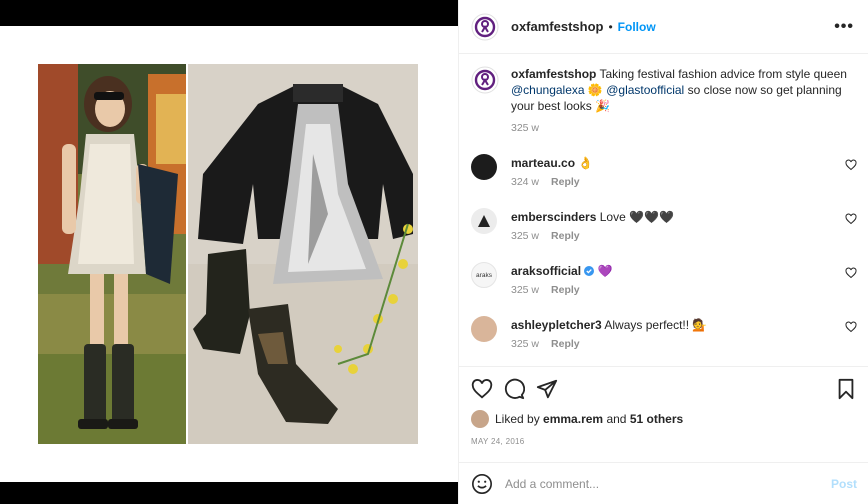 This screenshot has width=868, height=504. Describe the element at coordinates (547, 389) in the screenshot. I see `share-paper-plane-icon` at that location.